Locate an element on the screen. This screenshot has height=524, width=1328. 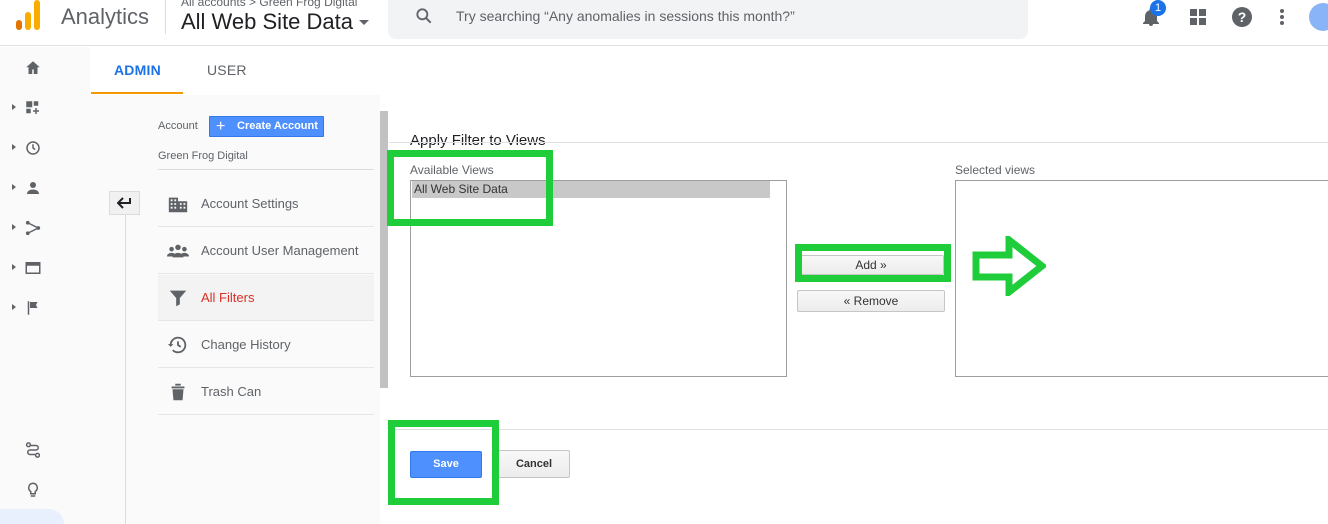
menu-account-user-management: Account User Management is located at coordinates (266, 251).